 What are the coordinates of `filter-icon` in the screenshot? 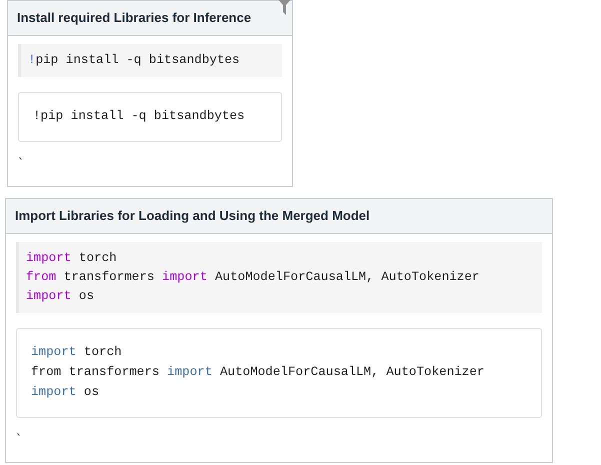 It's located at (284, 7).